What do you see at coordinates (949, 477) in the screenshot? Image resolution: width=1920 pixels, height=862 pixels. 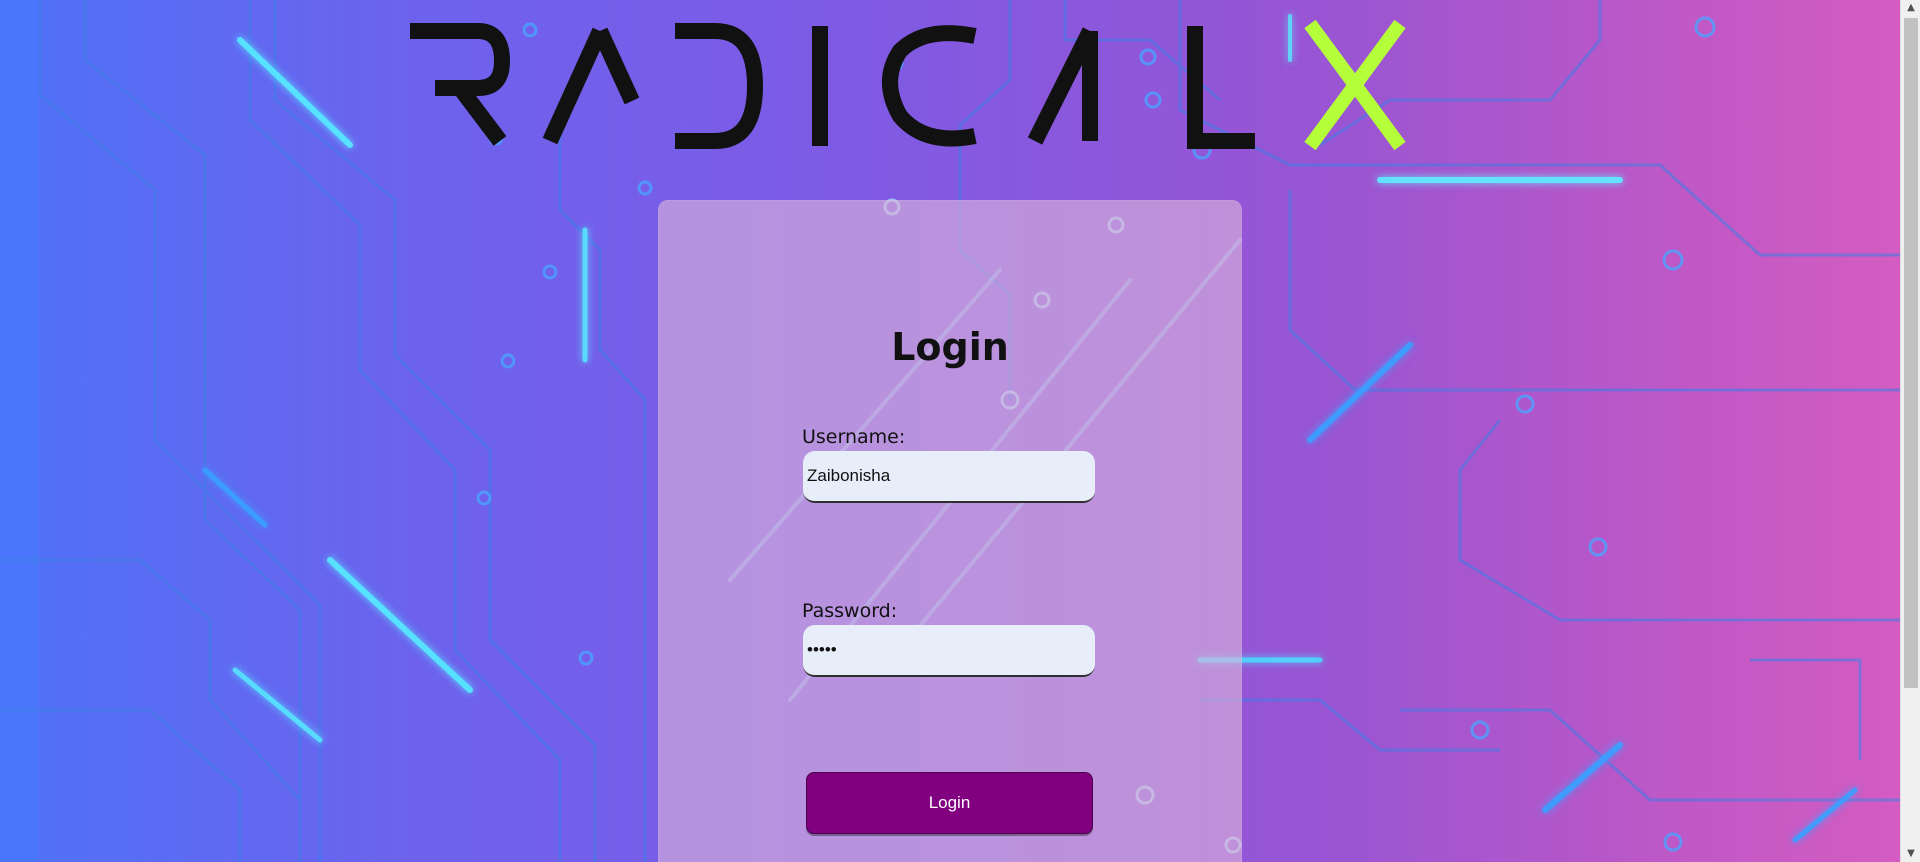 I see `username-input` at bounding box center [949, 477].